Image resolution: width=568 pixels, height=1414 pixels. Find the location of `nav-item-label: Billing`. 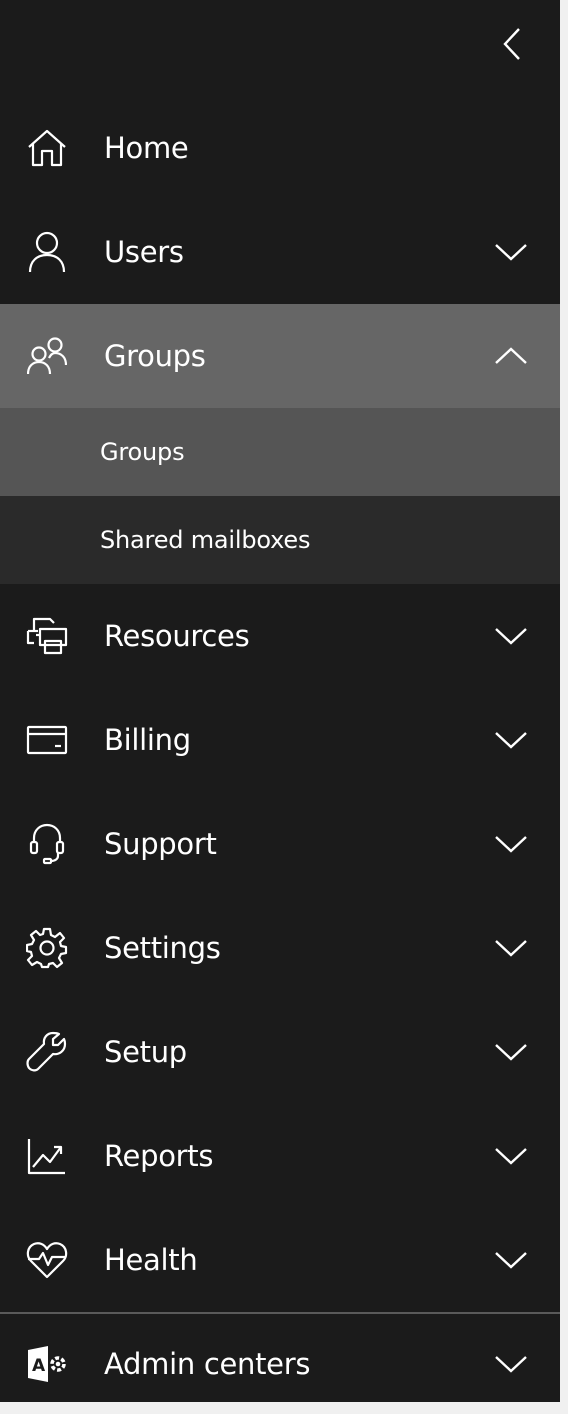

nav-item-label: Billing is located at coordinates (147, 740).